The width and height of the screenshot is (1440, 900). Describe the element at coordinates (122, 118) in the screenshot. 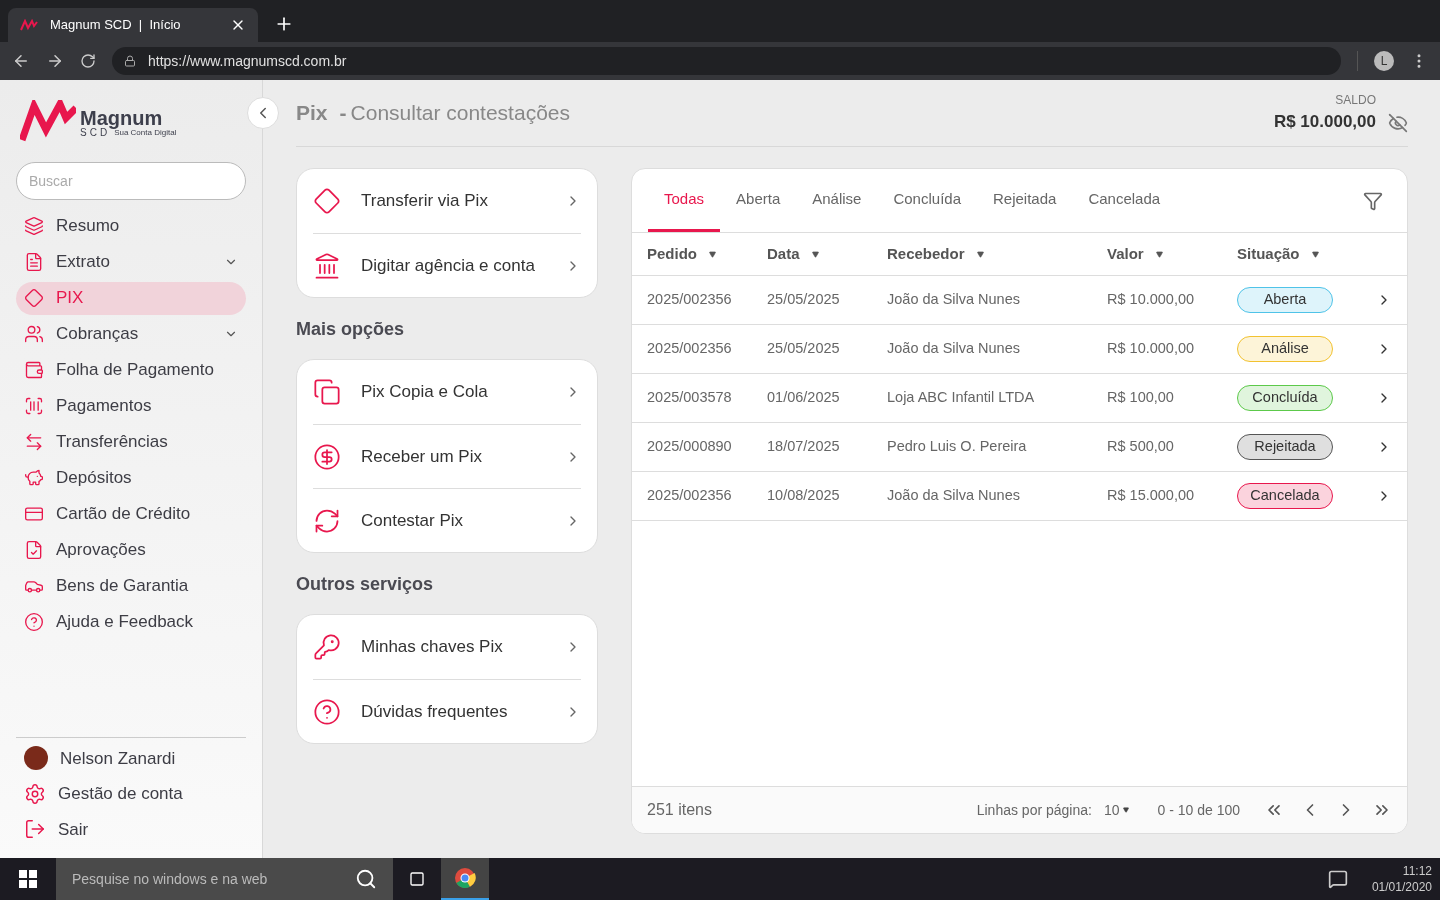

I see `logo-name: Magnum` at that location.